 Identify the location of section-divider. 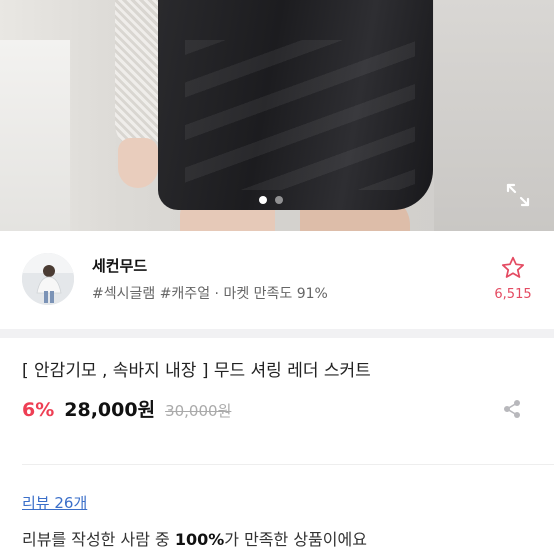
(277, 333).